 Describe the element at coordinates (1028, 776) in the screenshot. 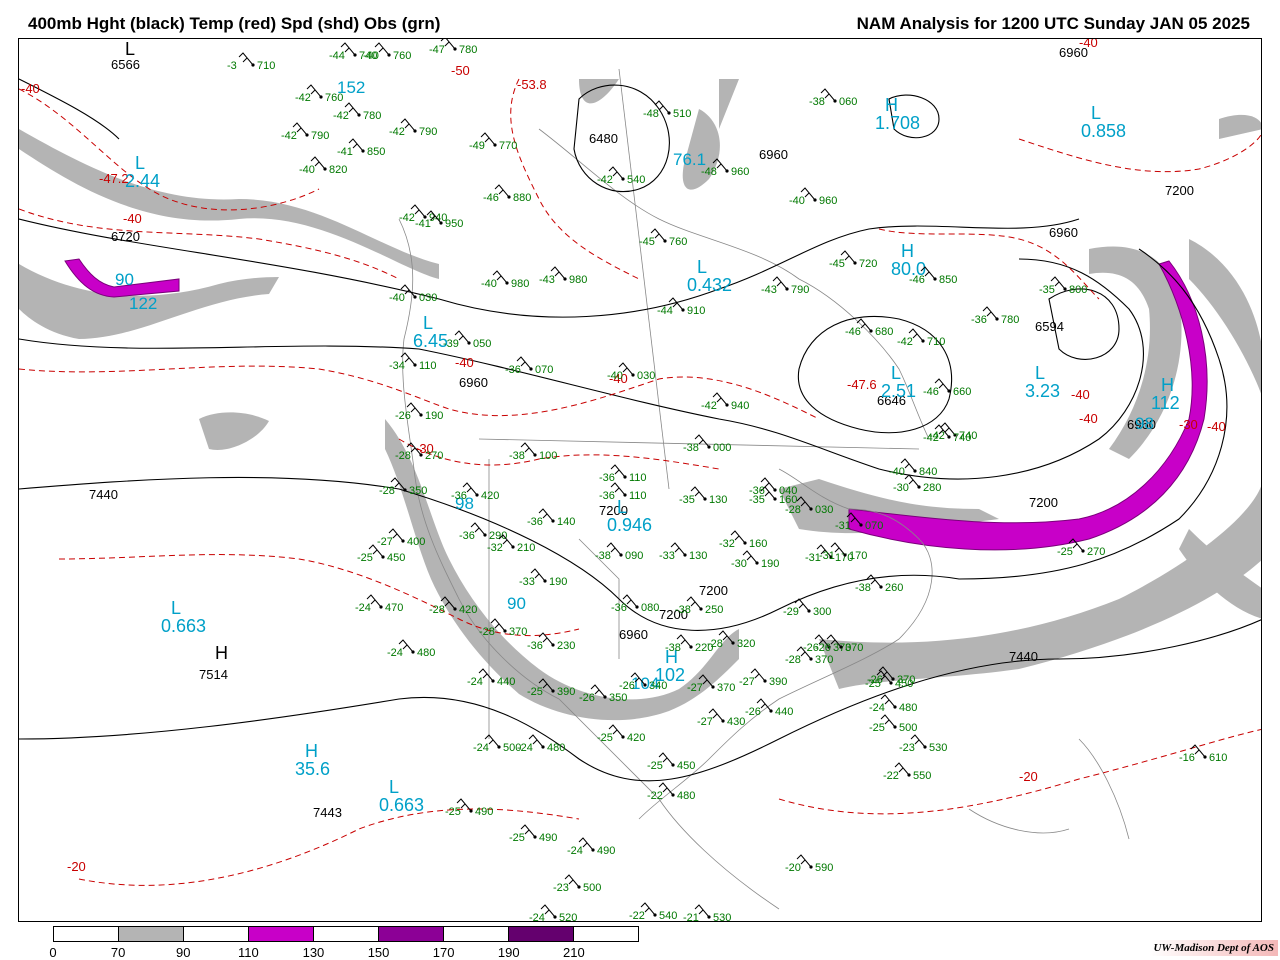

I see `temperature-label: -20` at that location.